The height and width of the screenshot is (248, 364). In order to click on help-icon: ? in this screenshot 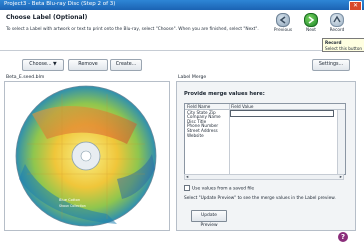, I will do `click(343, 237)`.